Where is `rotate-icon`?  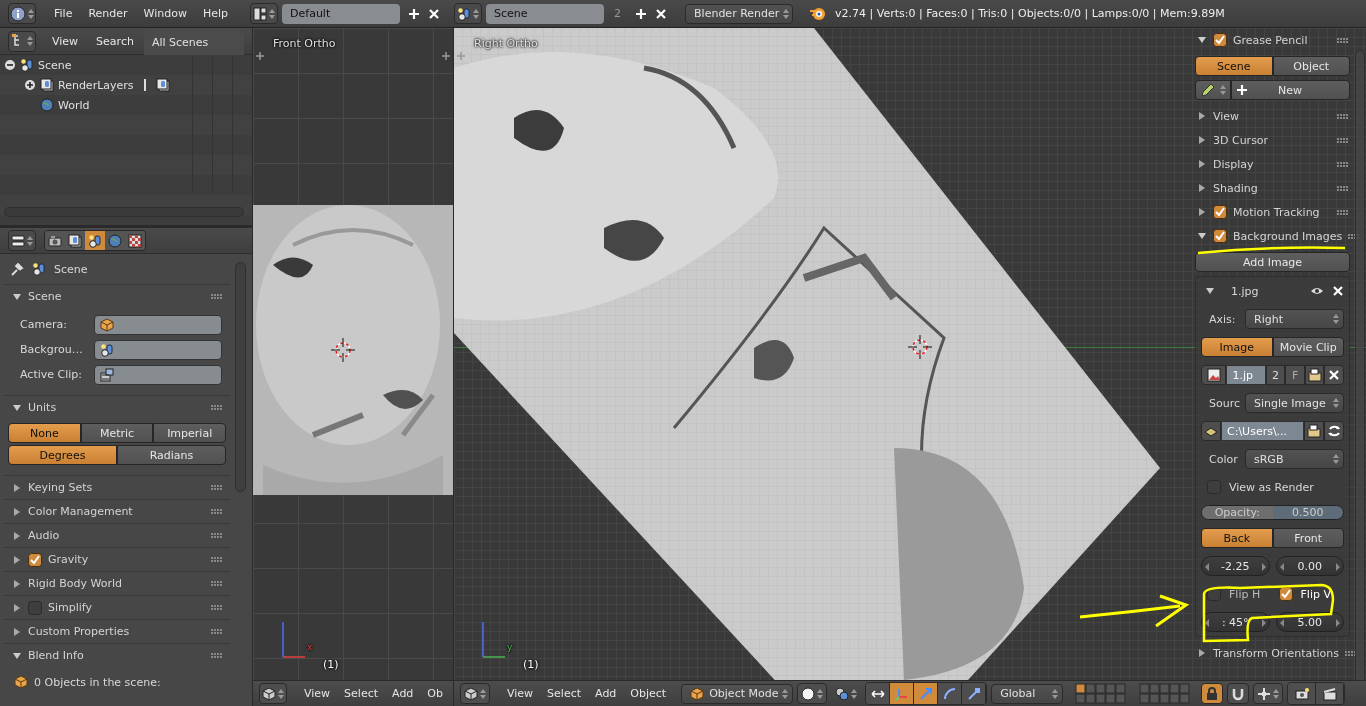
rotate-icon is located at coordinates (949, 693).